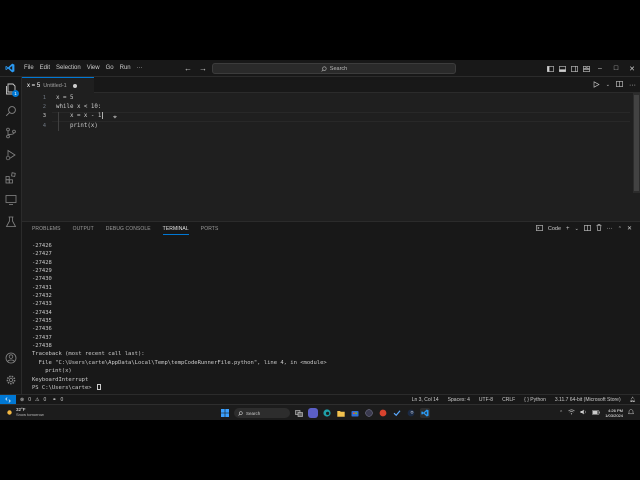 This screenshot has width=640, height=480. I want to click on task-view-icon, so click(299, 413).